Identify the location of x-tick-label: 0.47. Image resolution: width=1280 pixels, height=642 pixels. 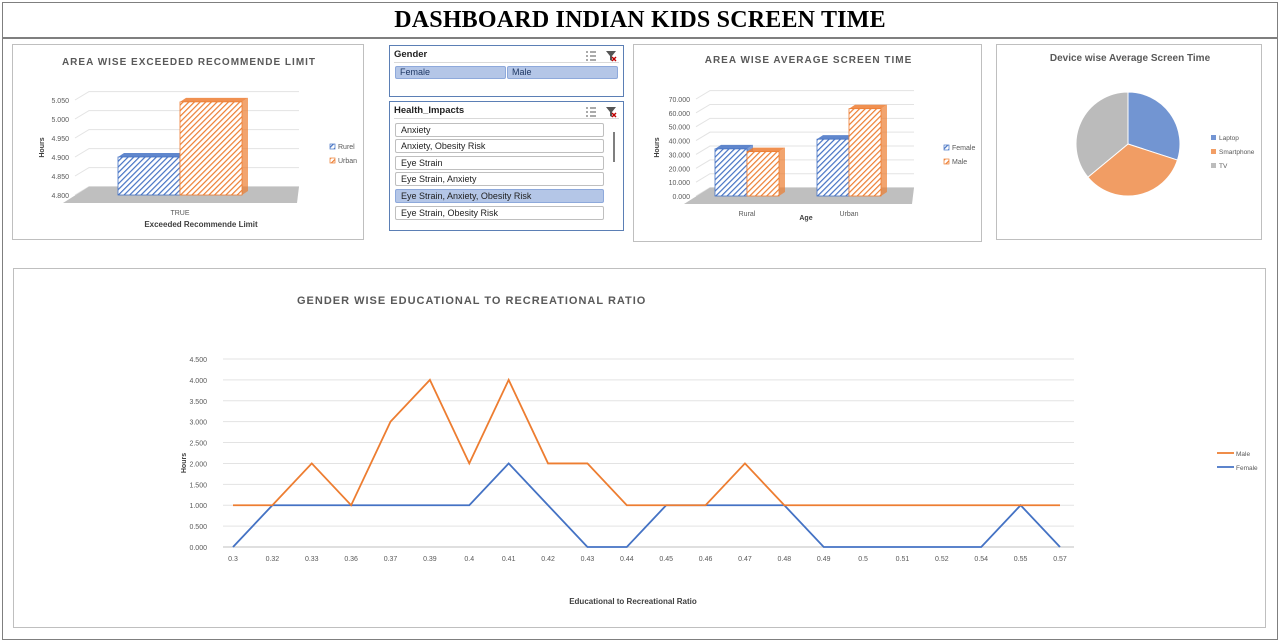
(745, 559).